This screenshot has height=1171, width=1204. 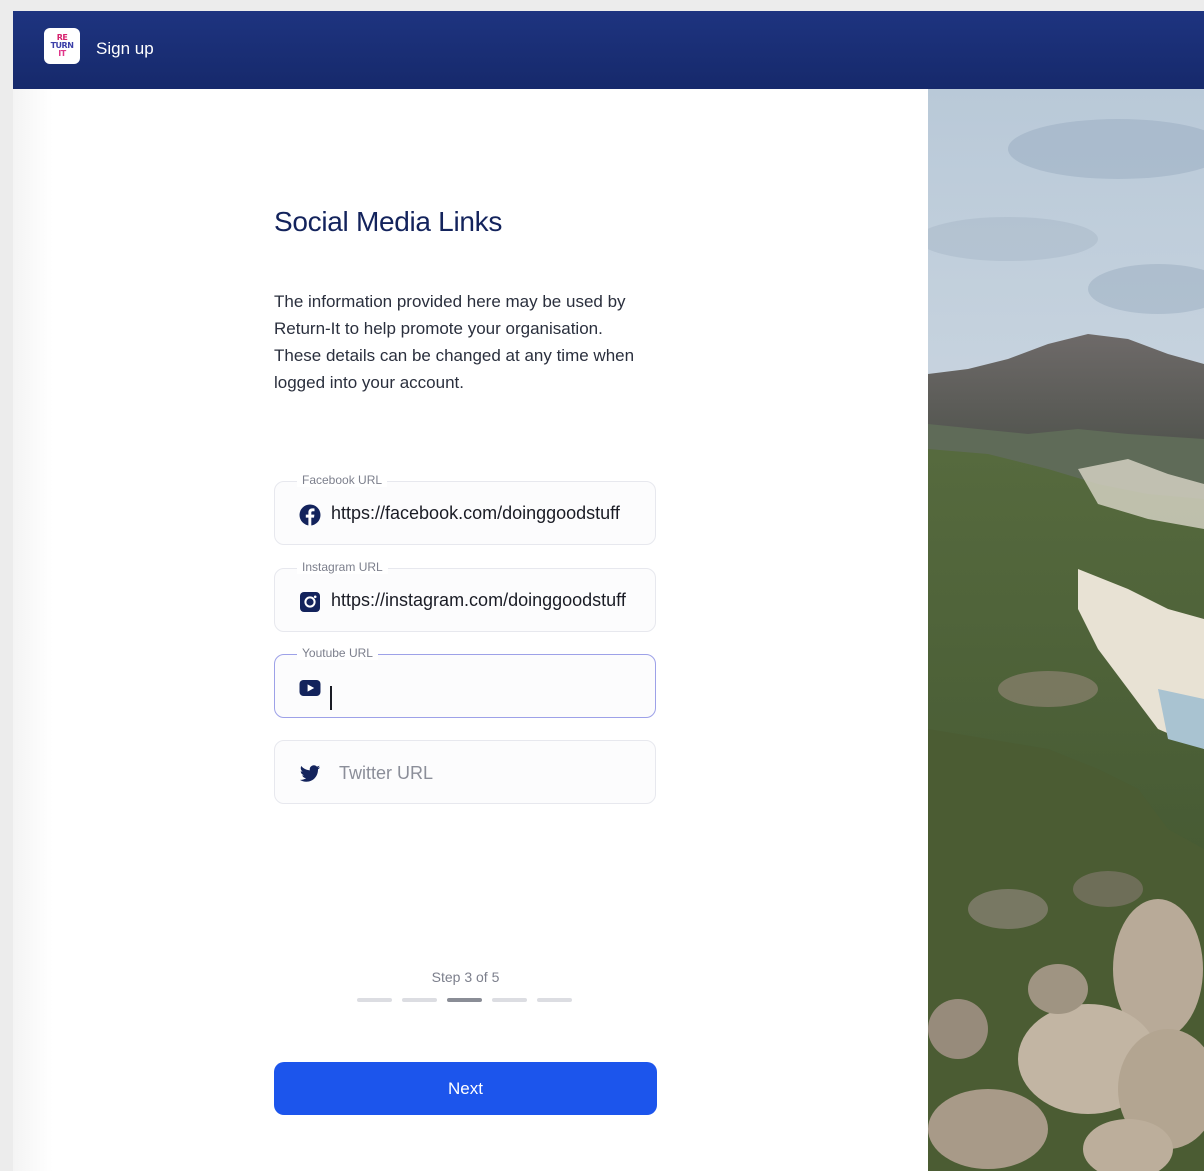 I want to click on instagram-url-label: Instagram URL, so click(x=342, y=567).